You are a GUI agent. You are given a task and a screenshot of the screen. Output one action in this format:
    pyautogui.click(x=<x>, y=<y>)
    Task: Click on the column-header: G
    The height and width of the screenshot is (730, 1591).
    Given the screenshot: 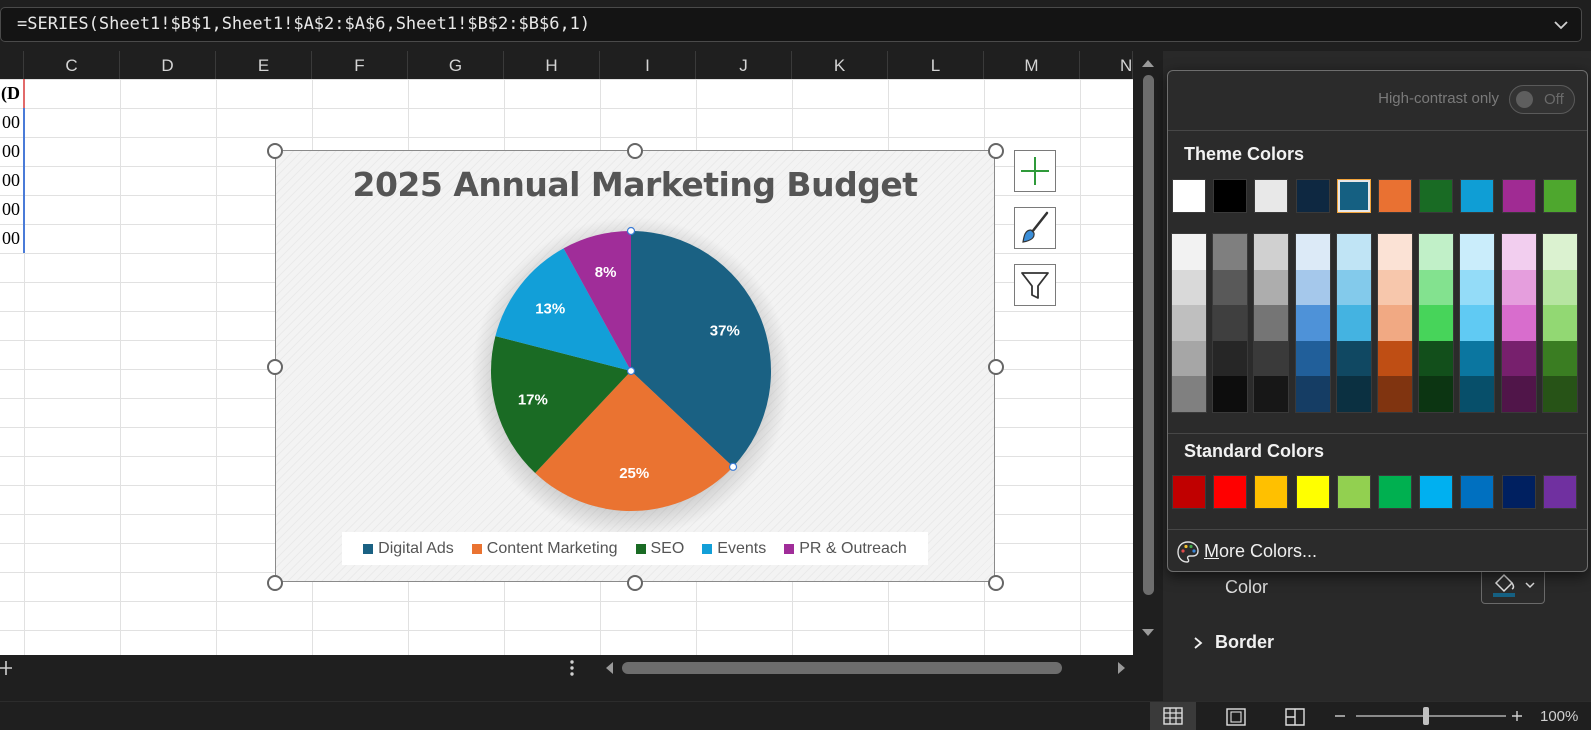 What is the action you would take?
    pyautogui.click(x=456, y=65)
    